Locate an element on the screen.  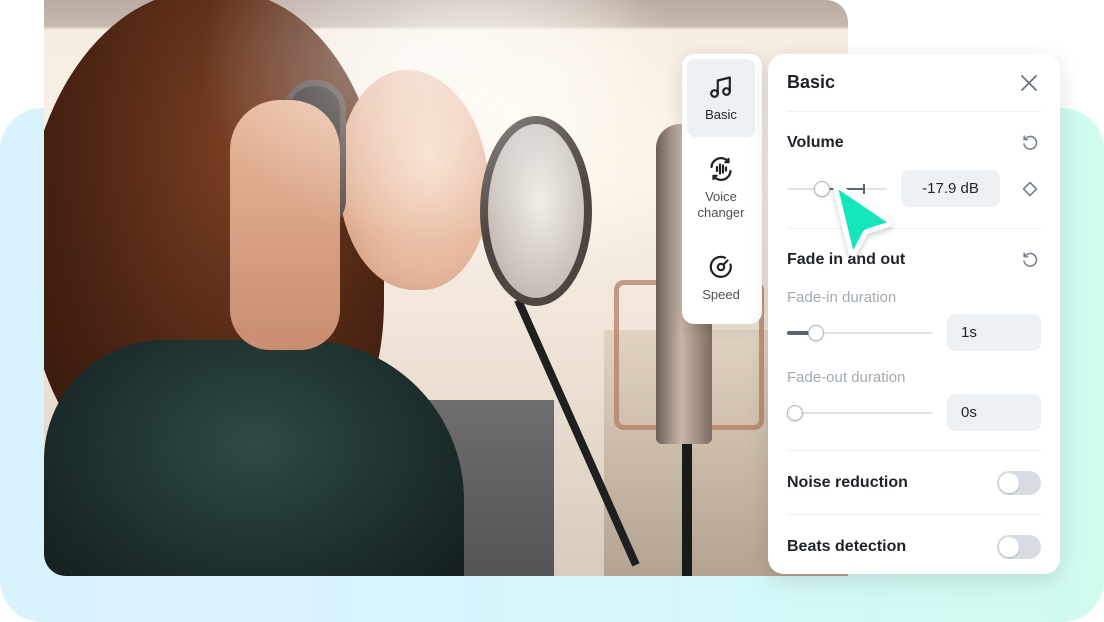
volume-keyframe-button is located at coordinates (1030, 189).